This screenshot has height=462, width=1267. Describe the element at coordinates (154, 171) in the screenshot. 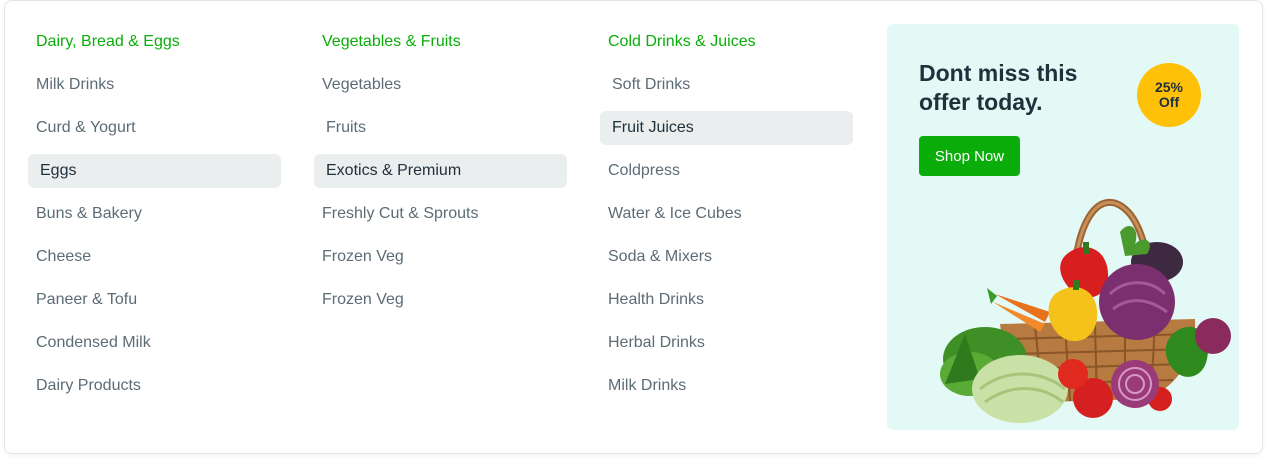

I see `subcategory-item-eggs: Eggs` at that location.